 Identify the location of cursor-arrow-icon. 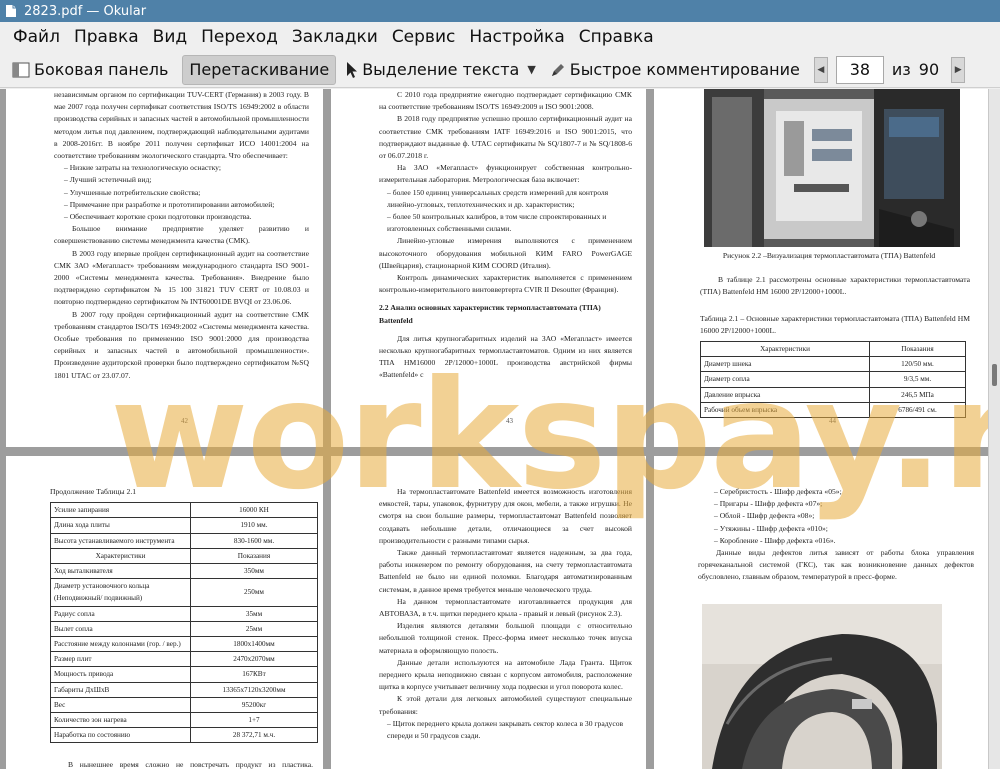
(352, 69).